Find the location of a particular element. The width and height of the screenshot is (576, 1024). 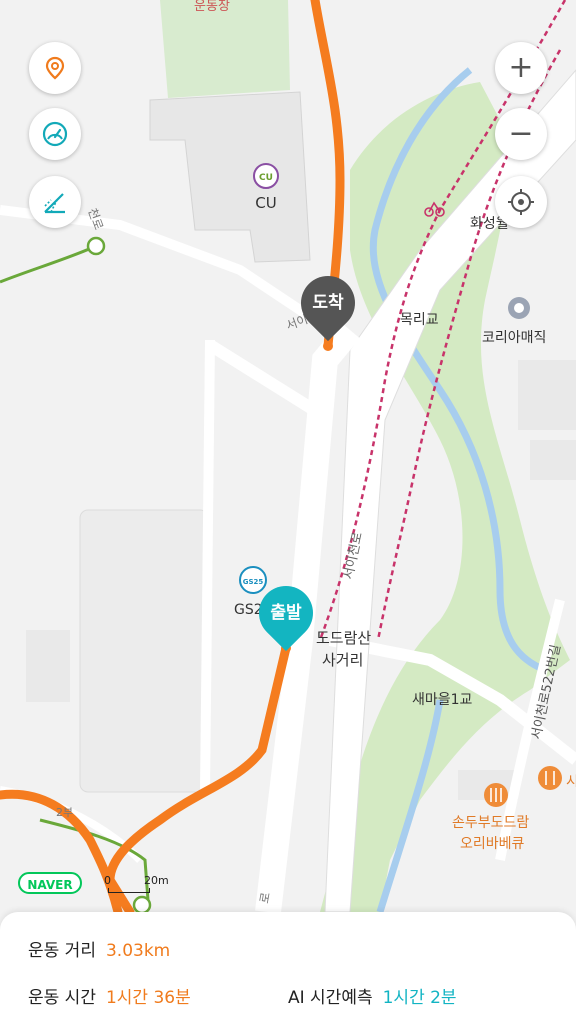

location-pin-icon is located at coordinates (55, 68).